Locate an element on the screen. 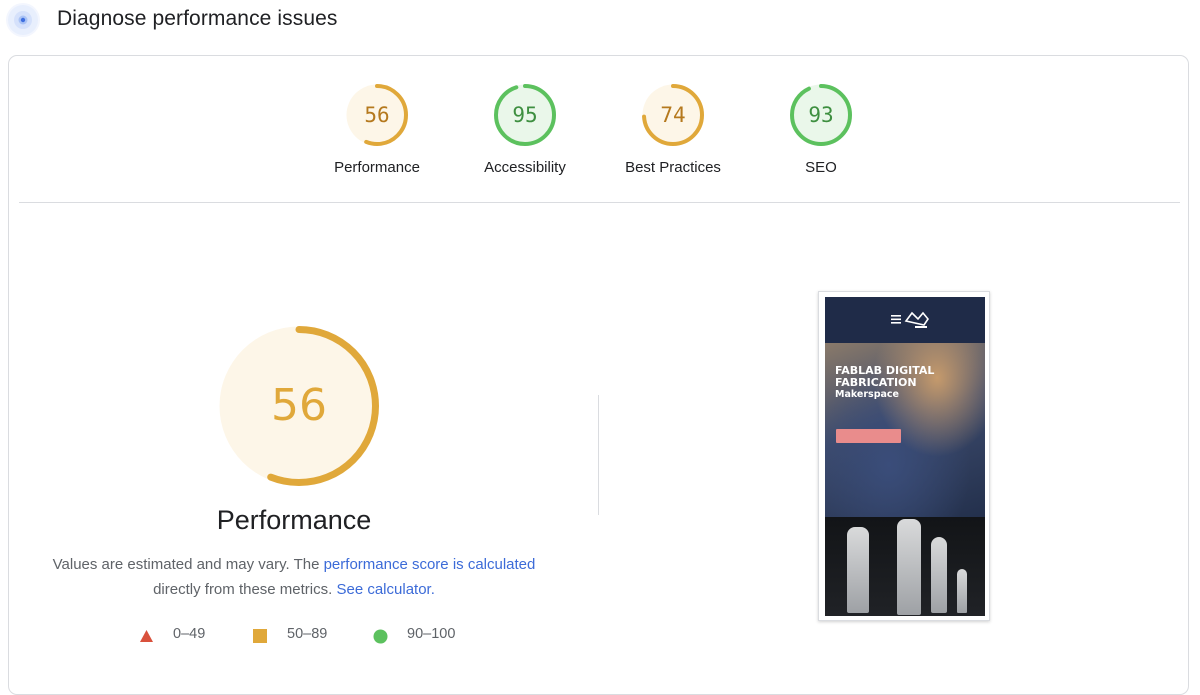  lighthouse-icon is located at coordinates (23, 20).